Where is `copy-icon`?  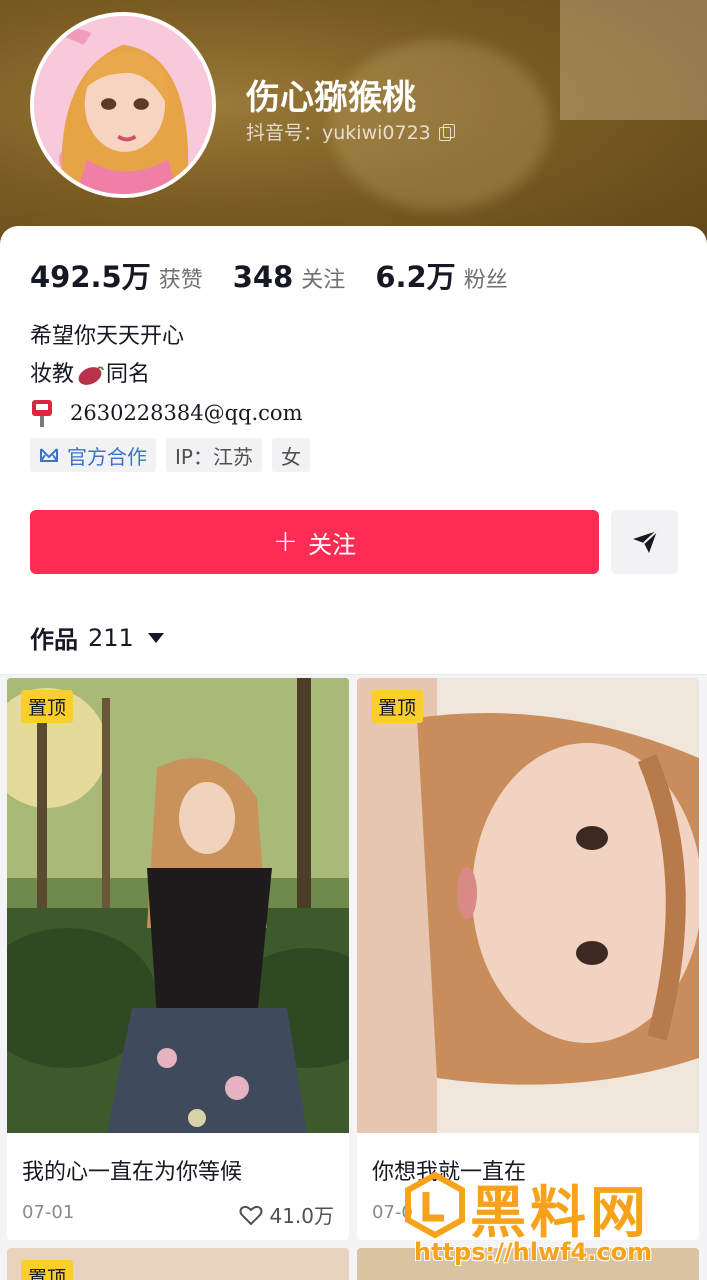 copy-icon is located at coordinates (446, 132).